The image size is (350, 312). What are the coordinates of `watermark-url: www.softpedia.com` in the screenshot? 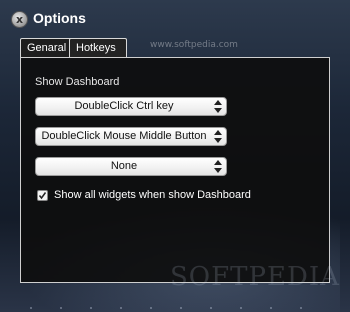 It's located at (194, 45).